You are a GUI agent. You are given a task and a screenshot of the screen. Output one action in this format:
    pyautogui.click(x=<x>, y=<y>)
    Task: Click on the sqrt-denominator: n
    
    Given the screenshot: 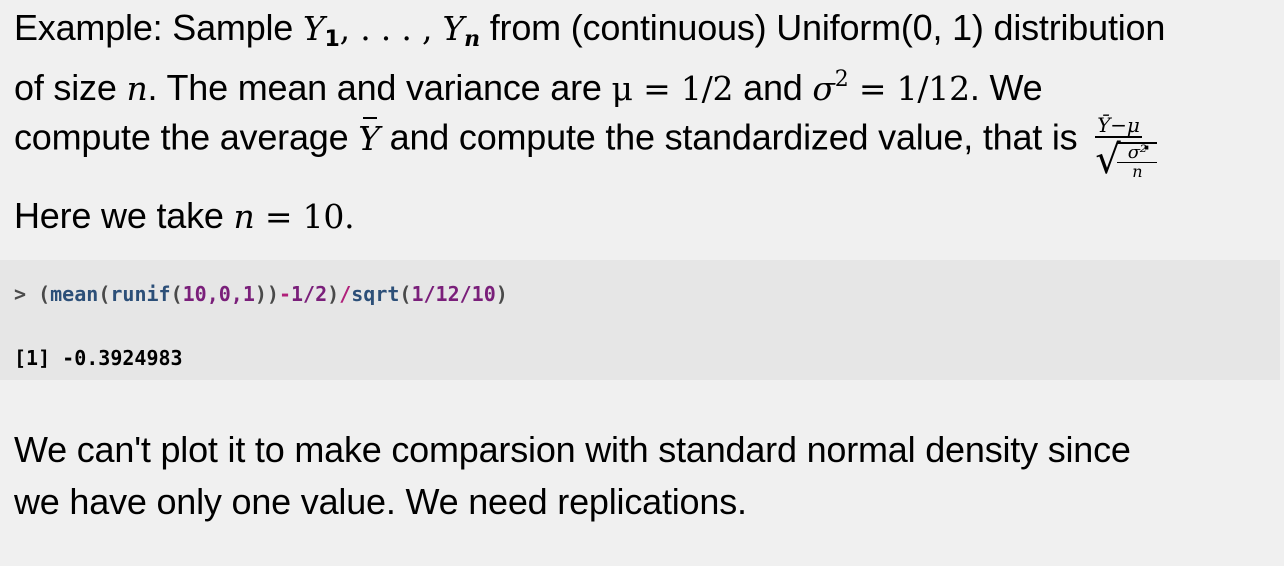 What is the action you would take?
    pyautogui.click(x=1137, y=171)
    